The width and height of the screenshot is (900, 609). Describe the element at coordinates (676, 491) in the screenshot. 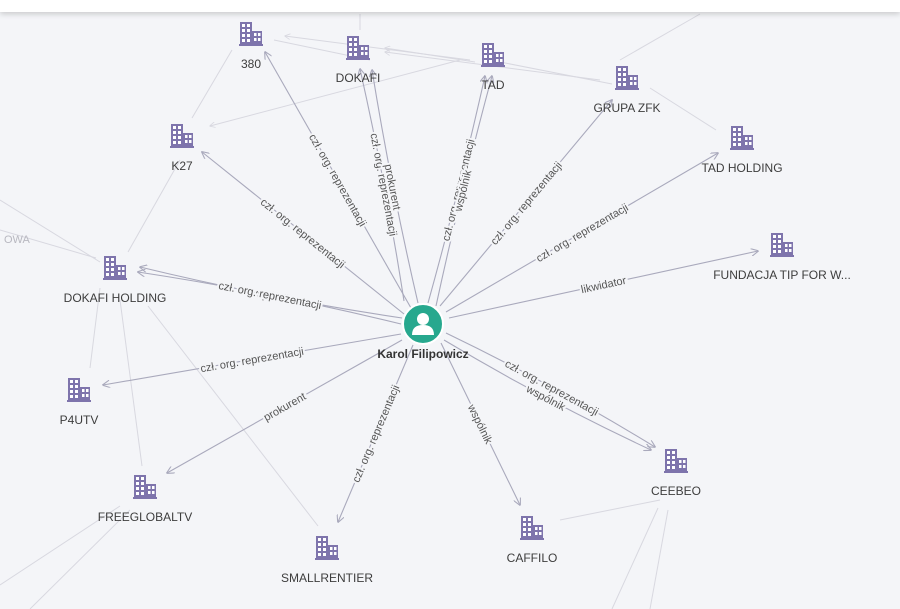

I see `company-label: CEEBEO` at that location.